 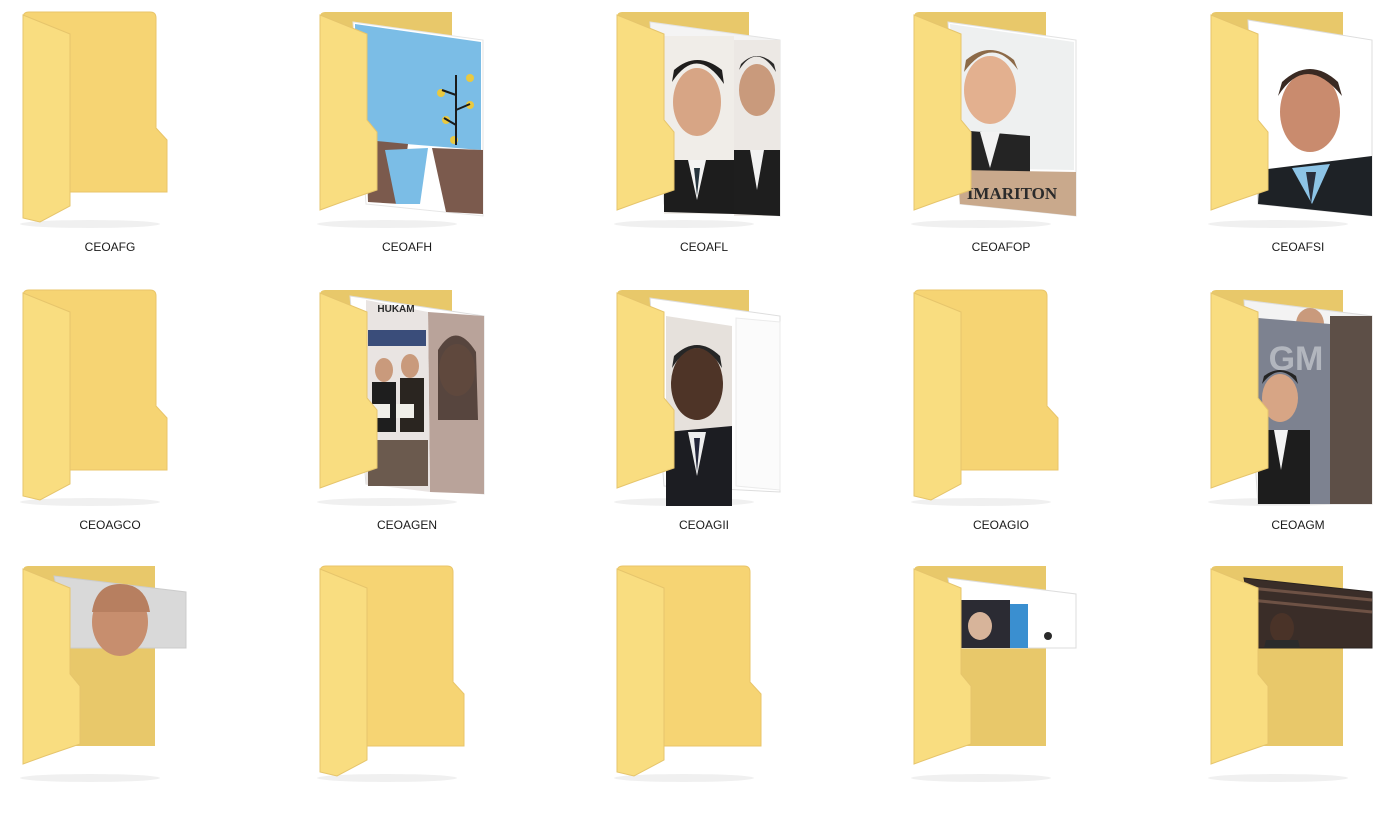 I want to click on folder-name: CEOAFSI, so click(x=1298, y=247).